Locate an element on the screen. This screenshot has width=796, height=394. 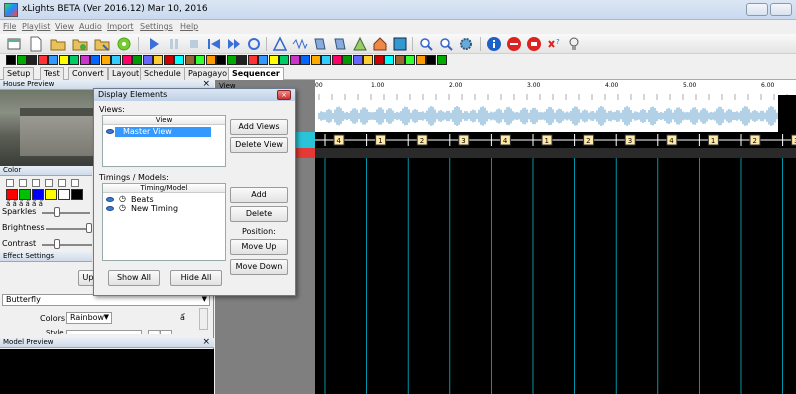
fast-forward-icon is located at coordinates (234, 44).